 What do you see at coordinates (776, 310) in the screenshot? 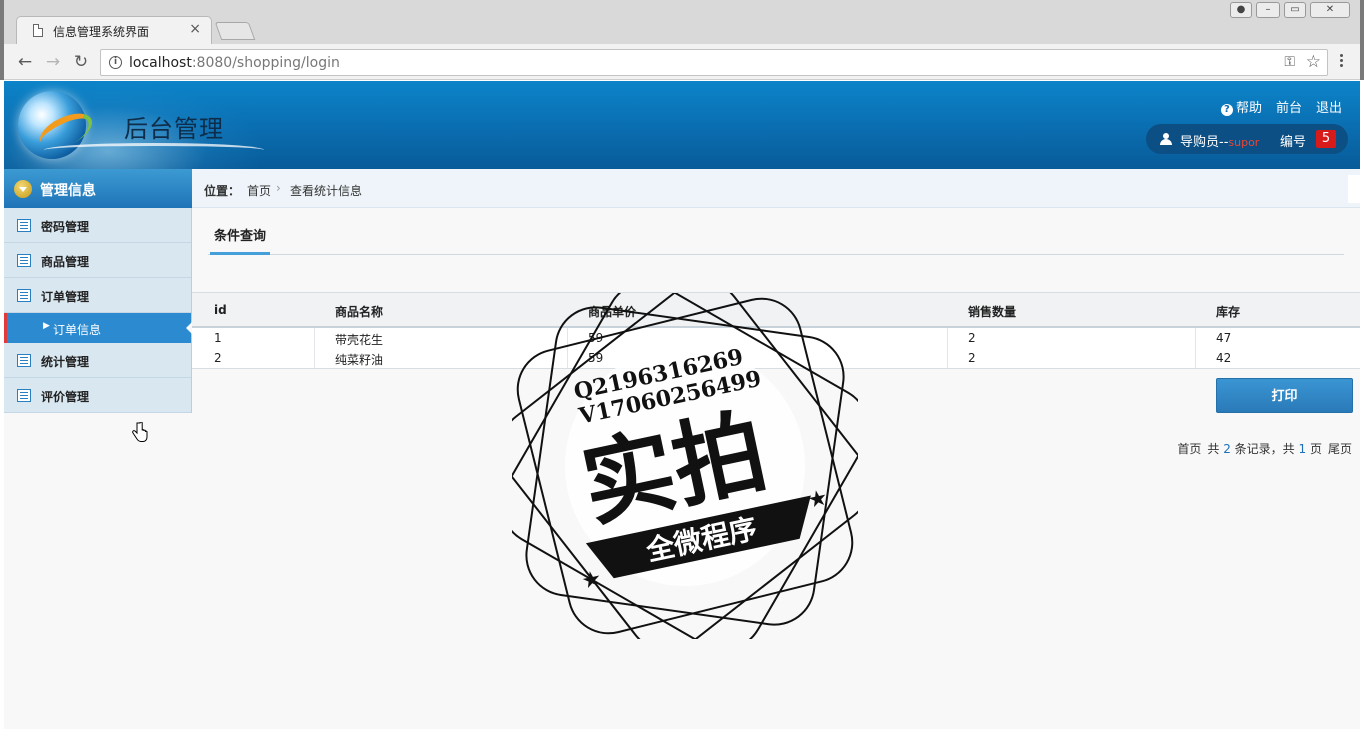
I see `table-header: id 商品名称 商品单价 销售数量 库存` at bounding box center [776, 310].